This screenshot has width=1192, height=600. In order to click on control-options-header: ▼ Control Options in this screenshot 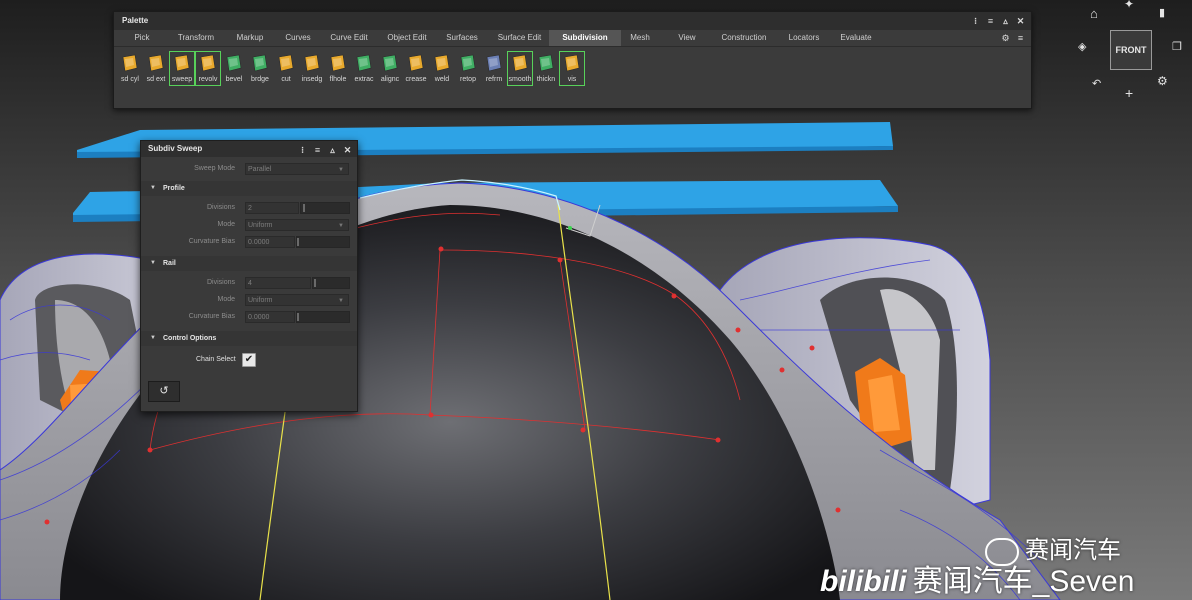, I will do `click(249, 338)`.